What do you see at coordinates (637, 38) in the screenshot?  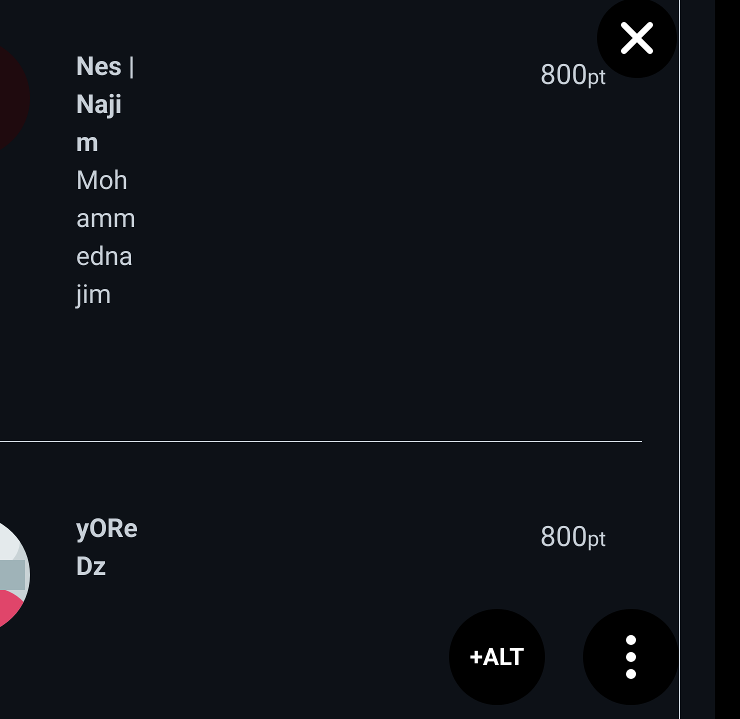 I see `close-icon` at bounding box center [637, 38].